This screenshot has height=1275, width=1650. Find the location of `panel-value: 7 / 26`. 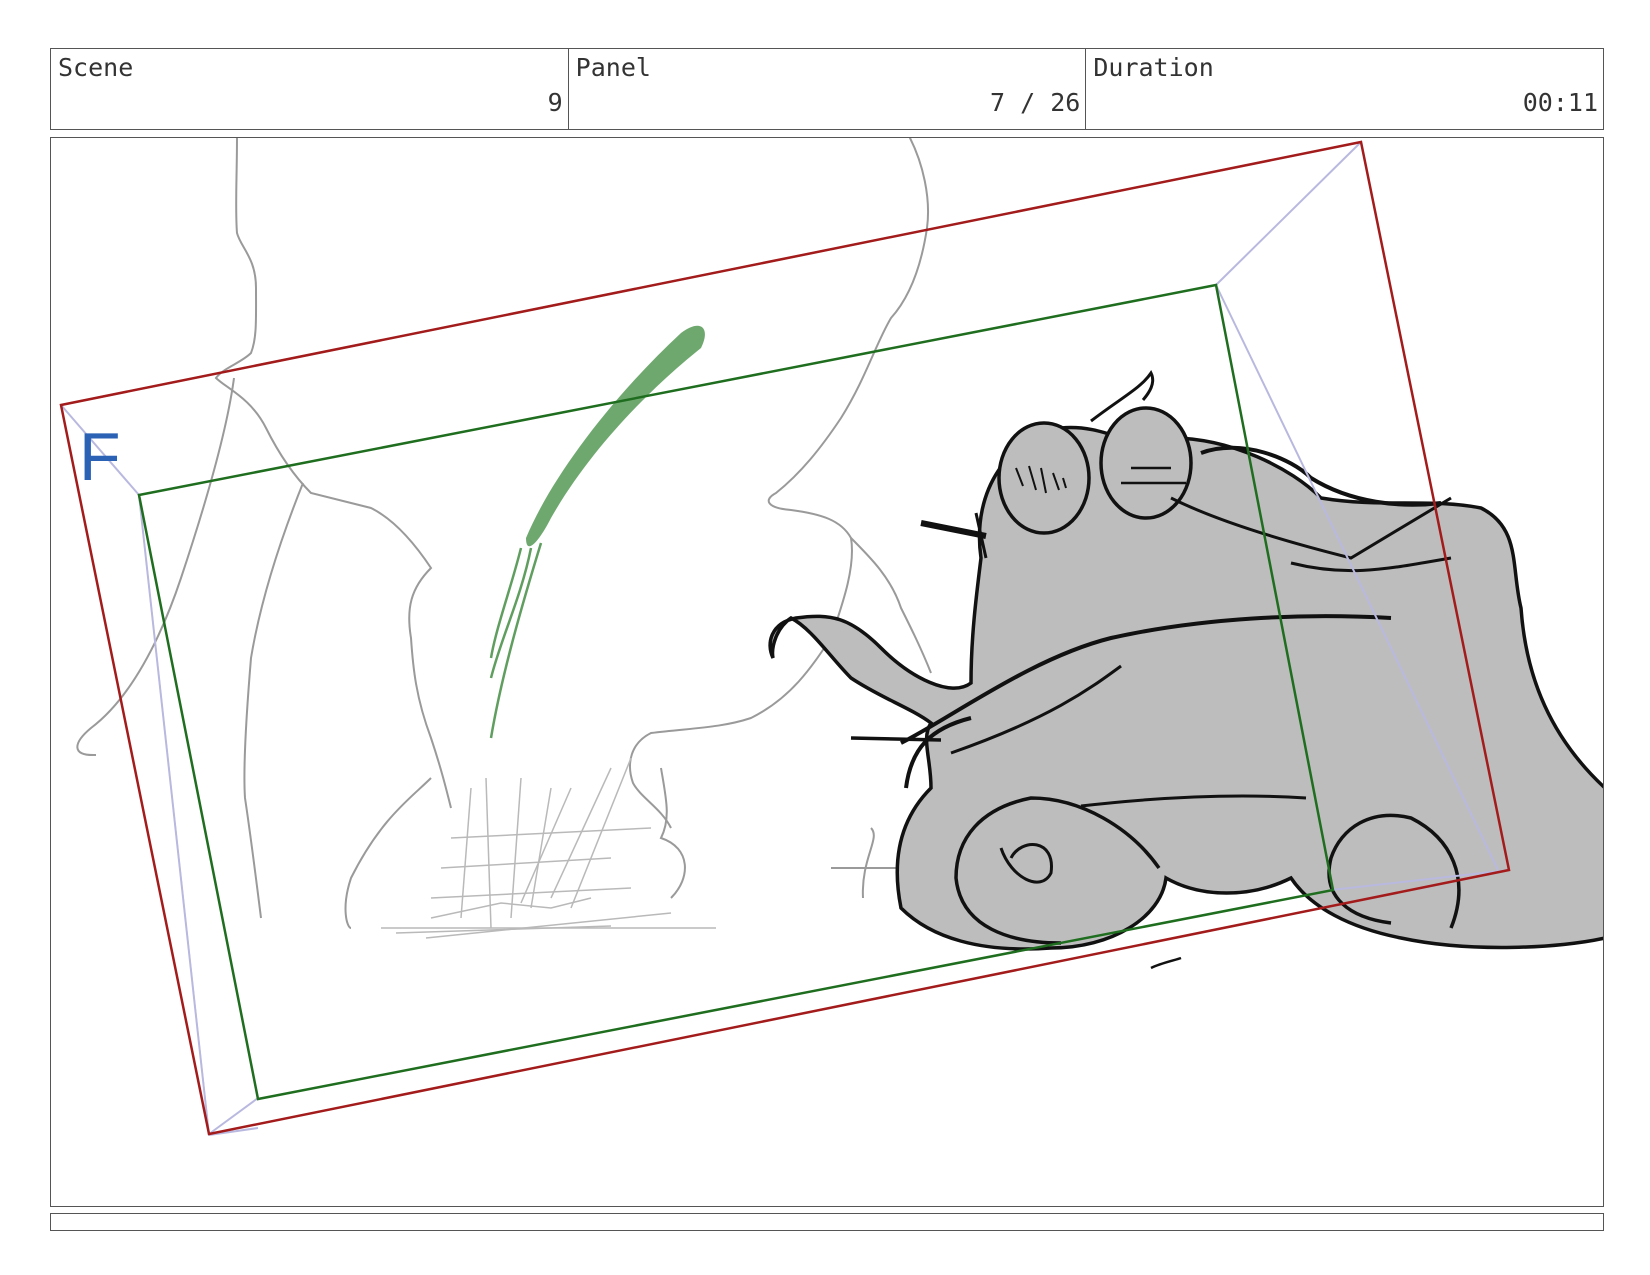

panel-value: 7 / 26 is located at coordinates (1035, 102).